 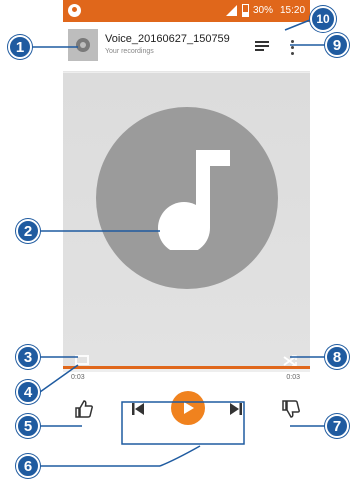 What do you see at coordinates (28, 357) in the screenshot?
I see `callout-3: 3` at bounding box center [28, 357].